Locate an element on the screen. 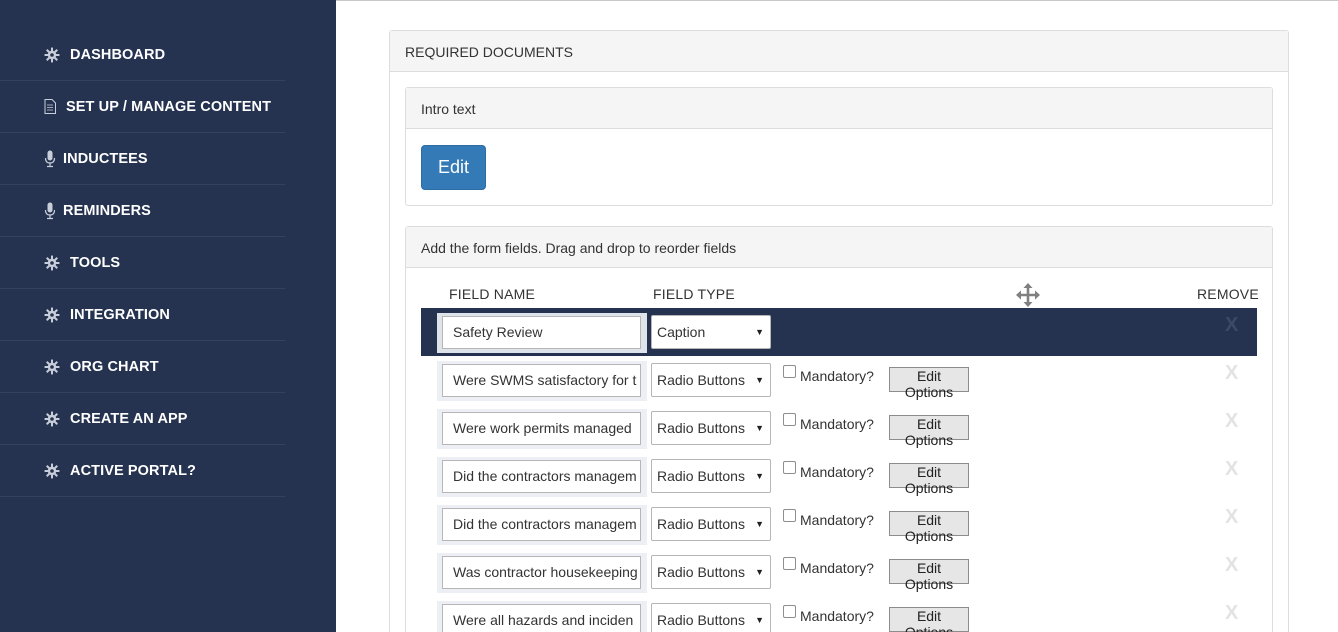 This screenshot has width=1338, height=632. field-name-input: Were all hazards and inciden is located at coordinates (541, 618).